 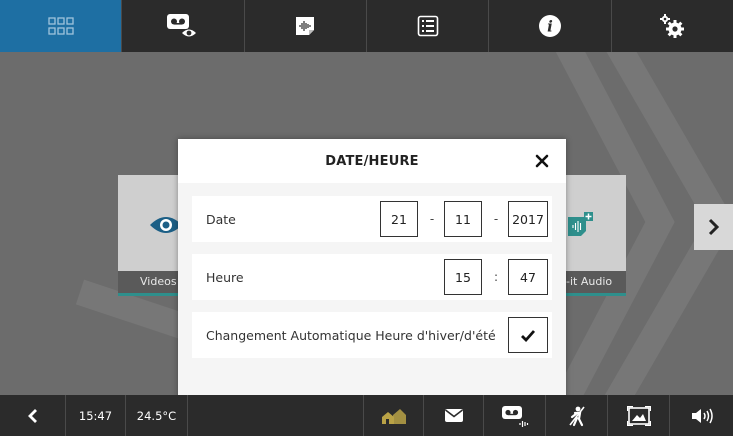 I want to click on audio-memo-plus-icon, so click(x=580, y=224).